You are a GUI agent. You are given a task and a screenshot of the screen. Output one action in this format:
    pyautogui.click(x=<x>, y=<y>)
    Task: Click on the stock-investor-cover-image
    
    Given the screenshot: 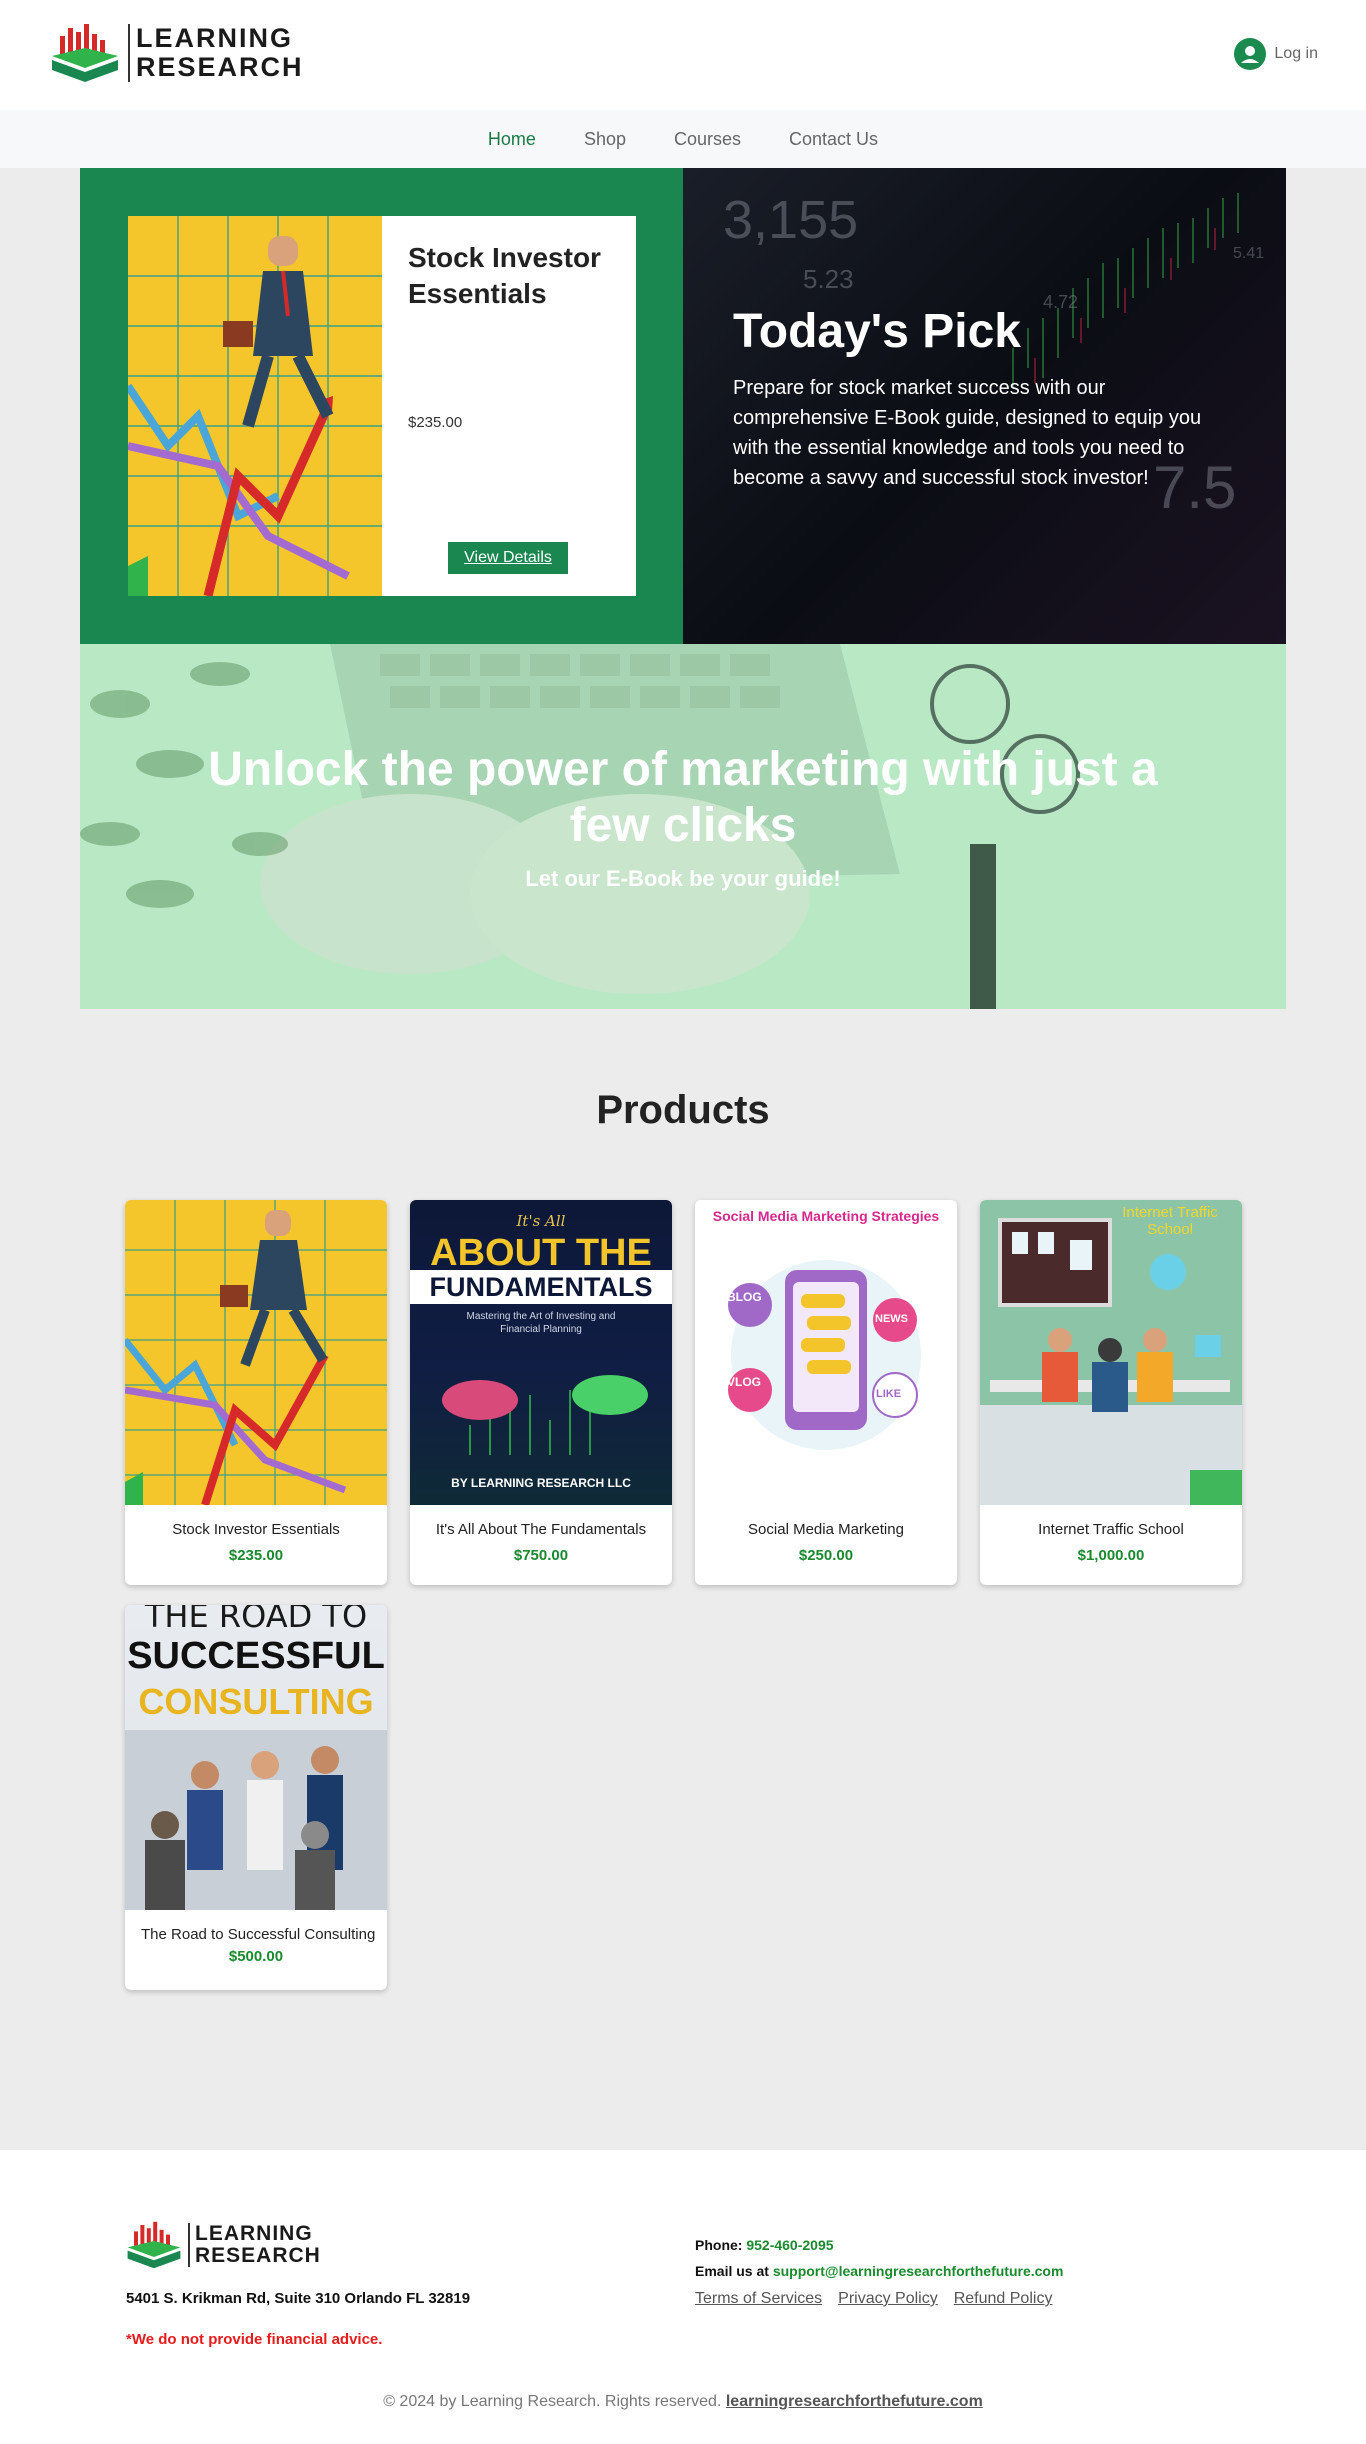 What is the action you would take?
    pyautogui.click(x=255, y=406)
    